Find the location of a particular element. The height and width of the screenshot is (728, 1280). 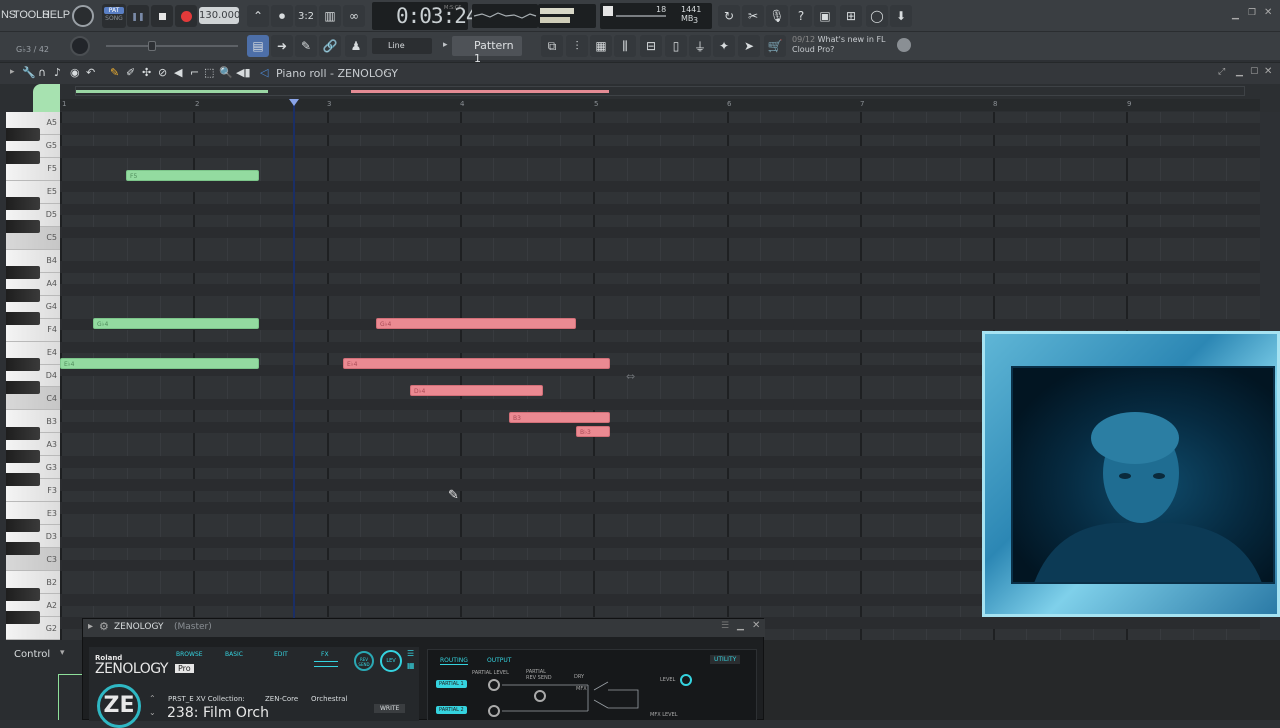

master-volume-knob is located at coordinates (83, 16).